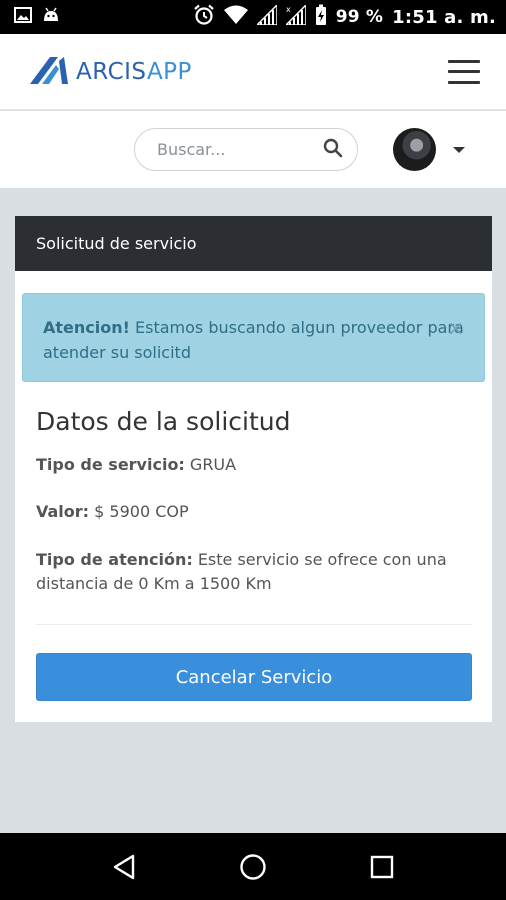  What do you see at coordinates (139, 511) in the screenshot?
I see `price-value: $ 5900 COP` at bounding box center [139, 511].